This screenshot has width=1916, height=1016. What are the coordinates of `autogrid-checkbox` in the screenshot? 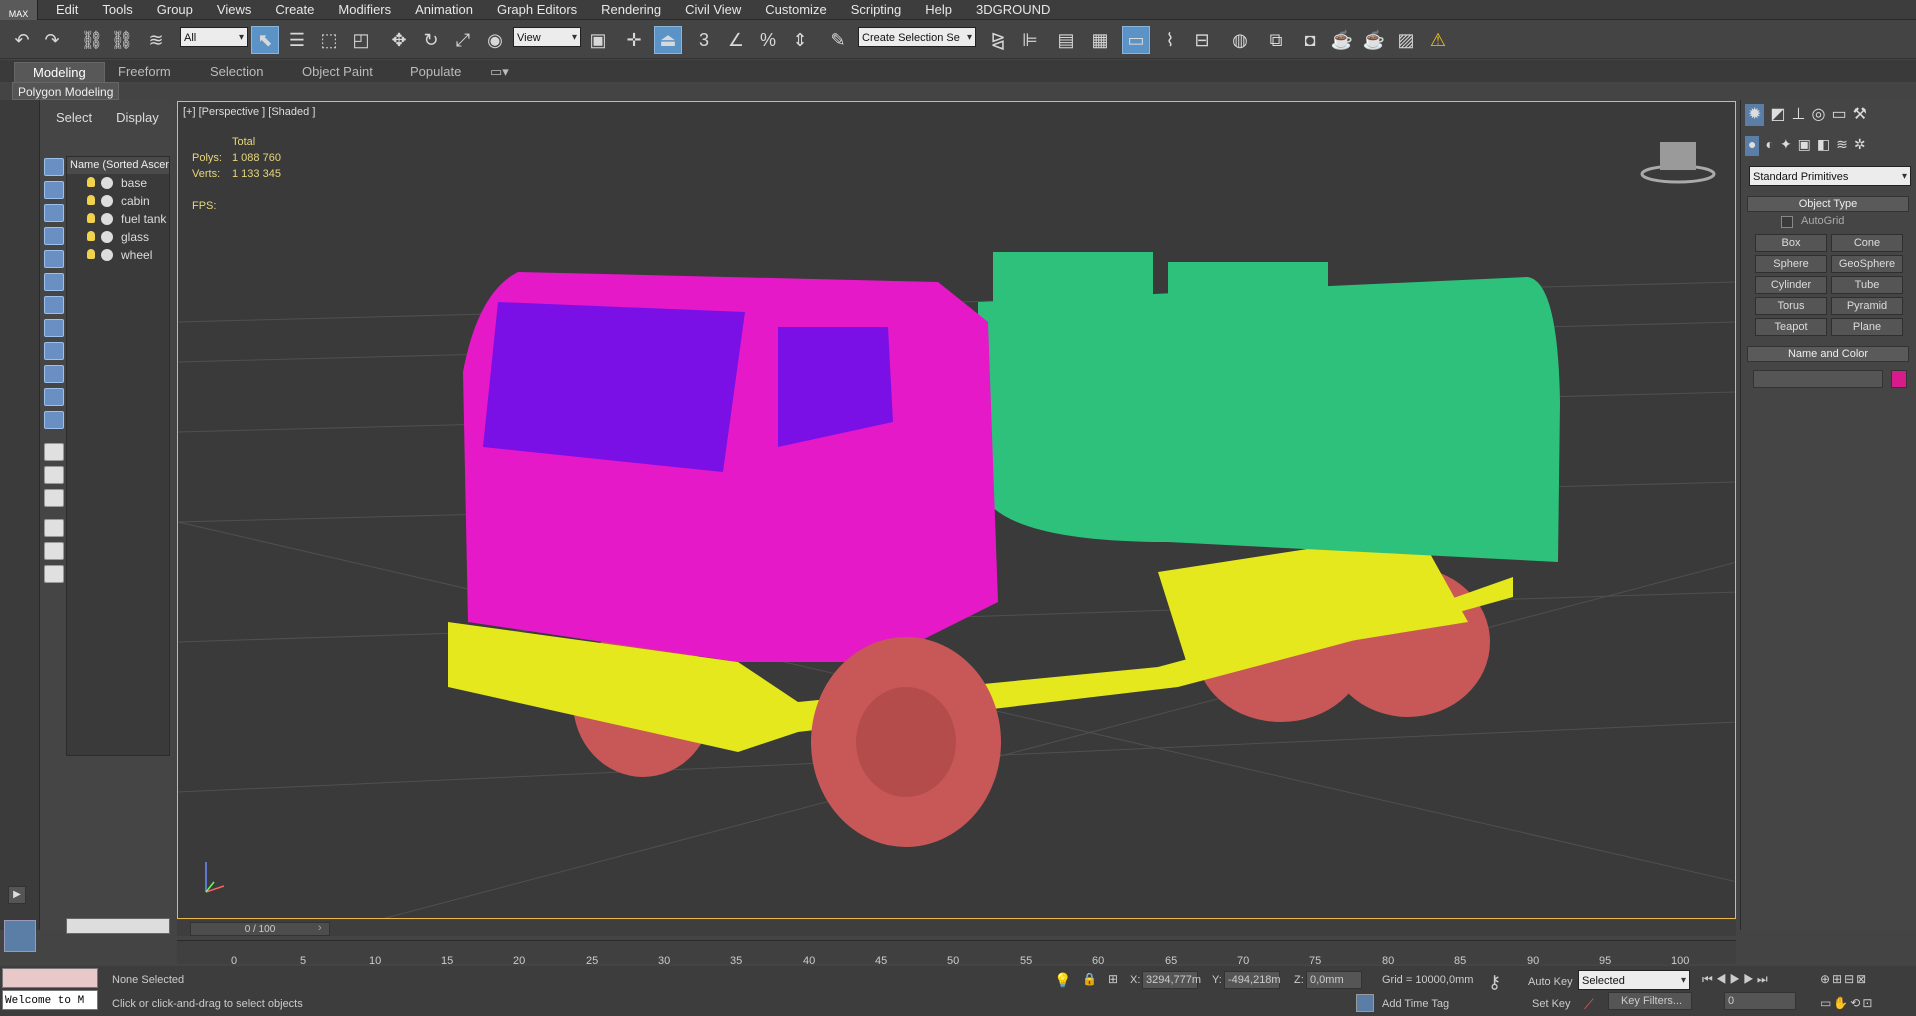 It's located at (1787, 222).